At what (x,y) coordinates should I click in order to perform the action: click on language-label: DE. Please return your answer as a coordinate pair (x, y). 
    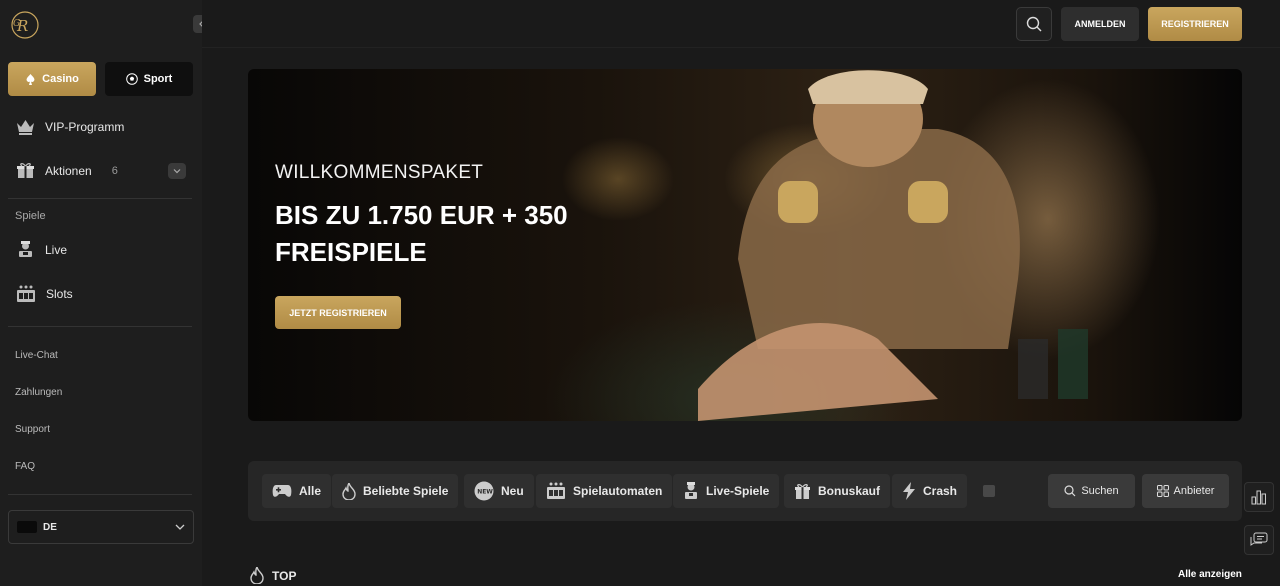
    Looking at the image, I should click on (50, 527).